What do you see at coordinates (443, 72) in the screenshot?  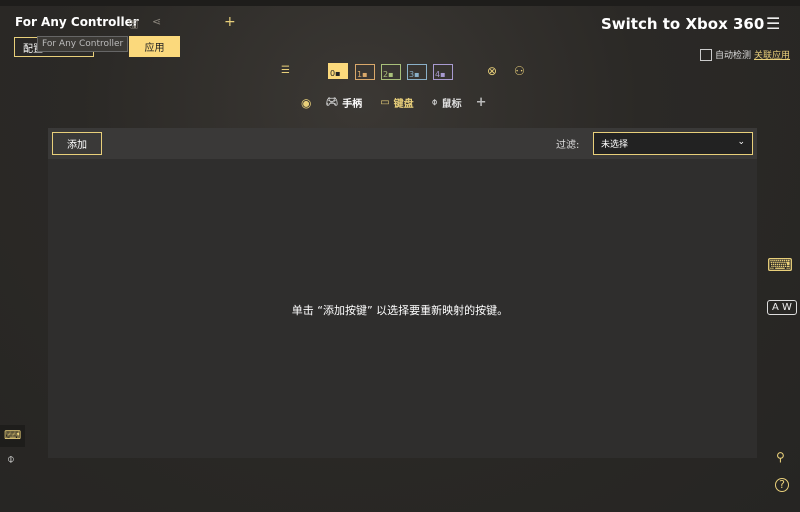 I see `slot-4: 4 ▪` at bounding box center [443, 72].